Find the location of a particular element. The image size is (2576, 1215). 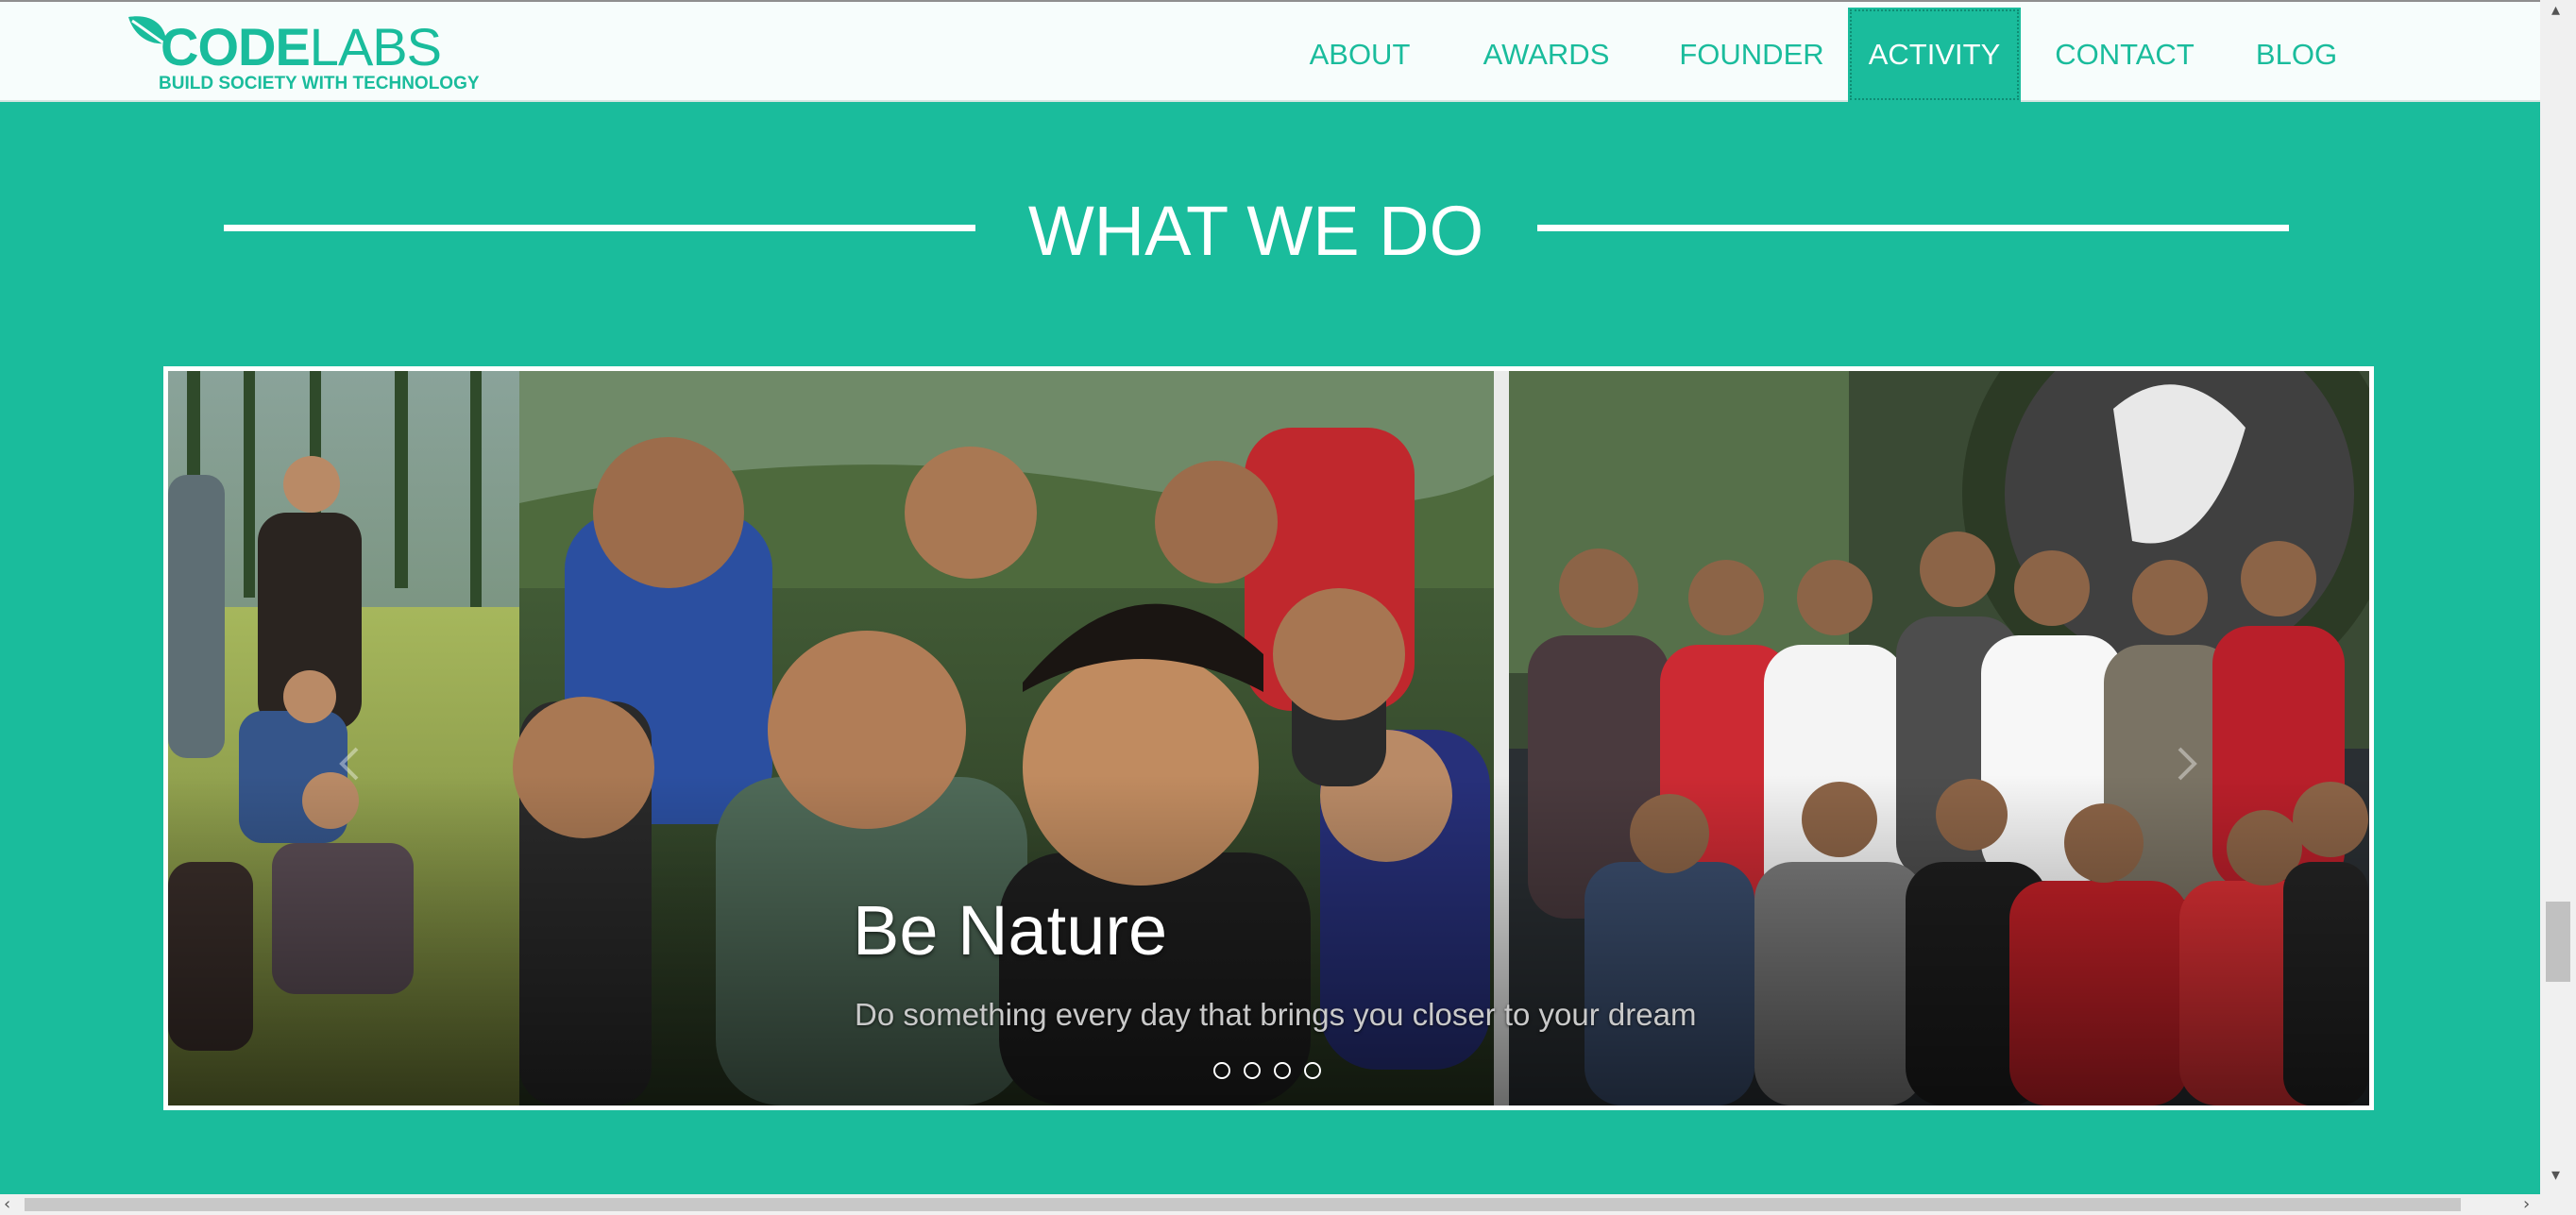

logo-wordmark: CODELABS is located at coordinates (301, 47).